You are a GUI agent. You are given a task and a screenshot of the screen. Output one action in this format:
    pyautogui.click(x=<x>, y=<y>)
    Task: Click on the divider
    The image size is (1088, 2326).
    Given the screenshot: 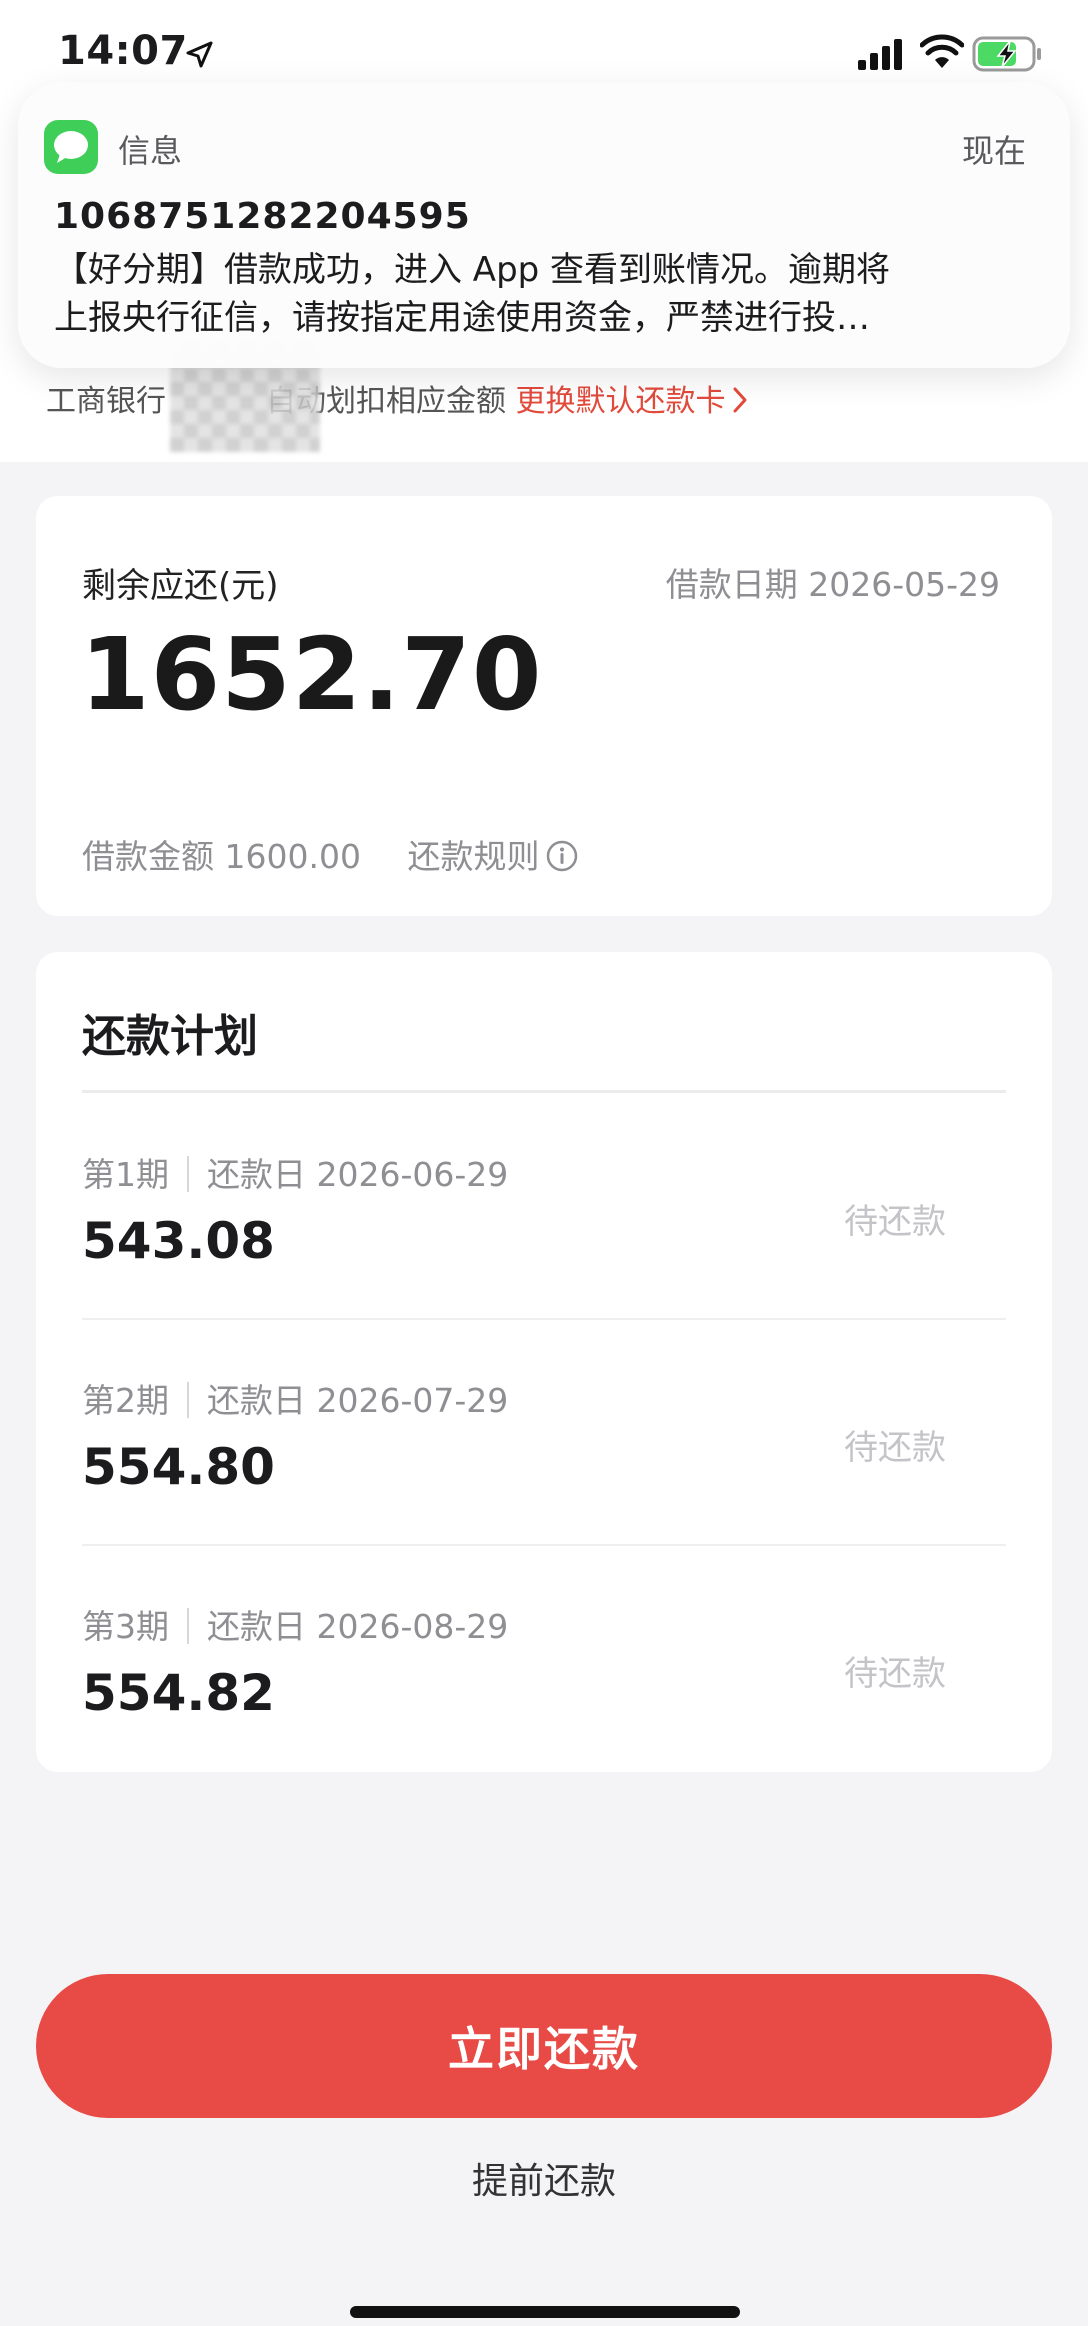 What is the action you would take?
    pyautogui.click(x=544, y=1091)
    